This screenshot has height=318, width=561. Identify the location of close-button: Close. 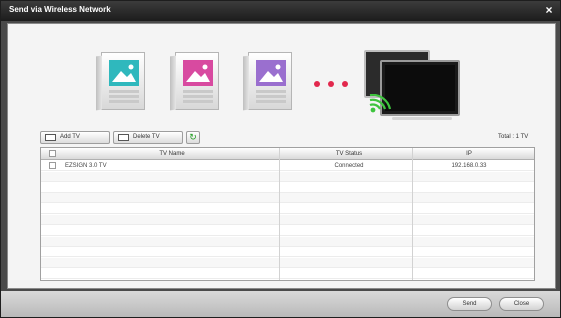
(521, 304).